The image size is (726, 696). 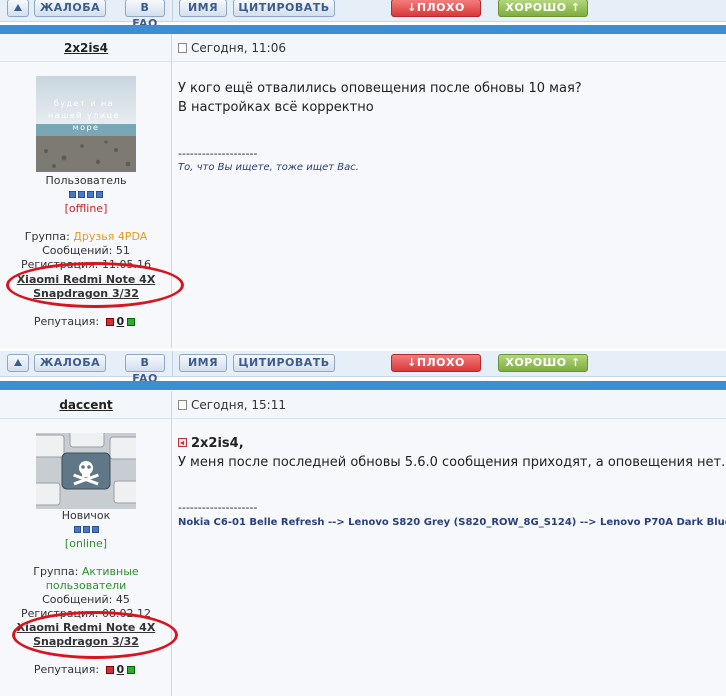 What do you see at coordinates (232, 405) in the screenshot?
I see `post-date: Сегодня, 15:11` at bounding box center [232, 405].